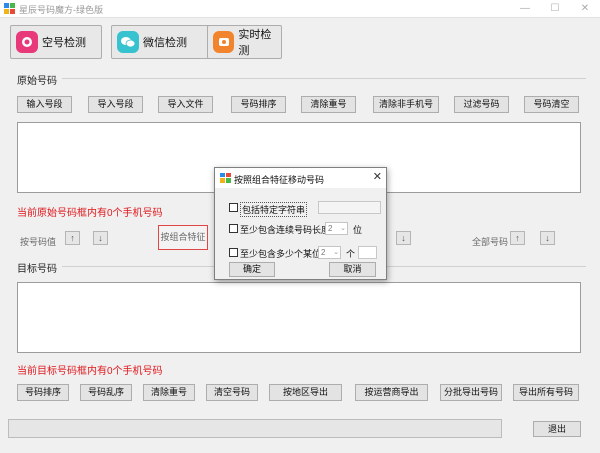  Describe the element at coordinates (349, 207) in the screenshot. I see `include-string-input` at that location.